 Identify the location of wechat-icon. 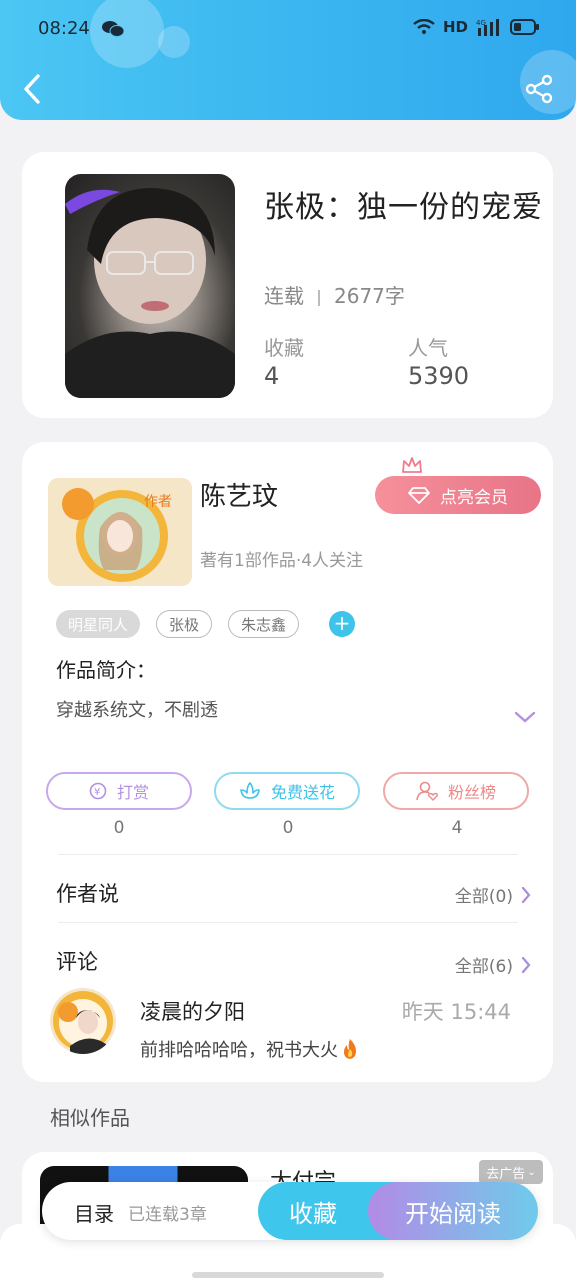
(113, 29).